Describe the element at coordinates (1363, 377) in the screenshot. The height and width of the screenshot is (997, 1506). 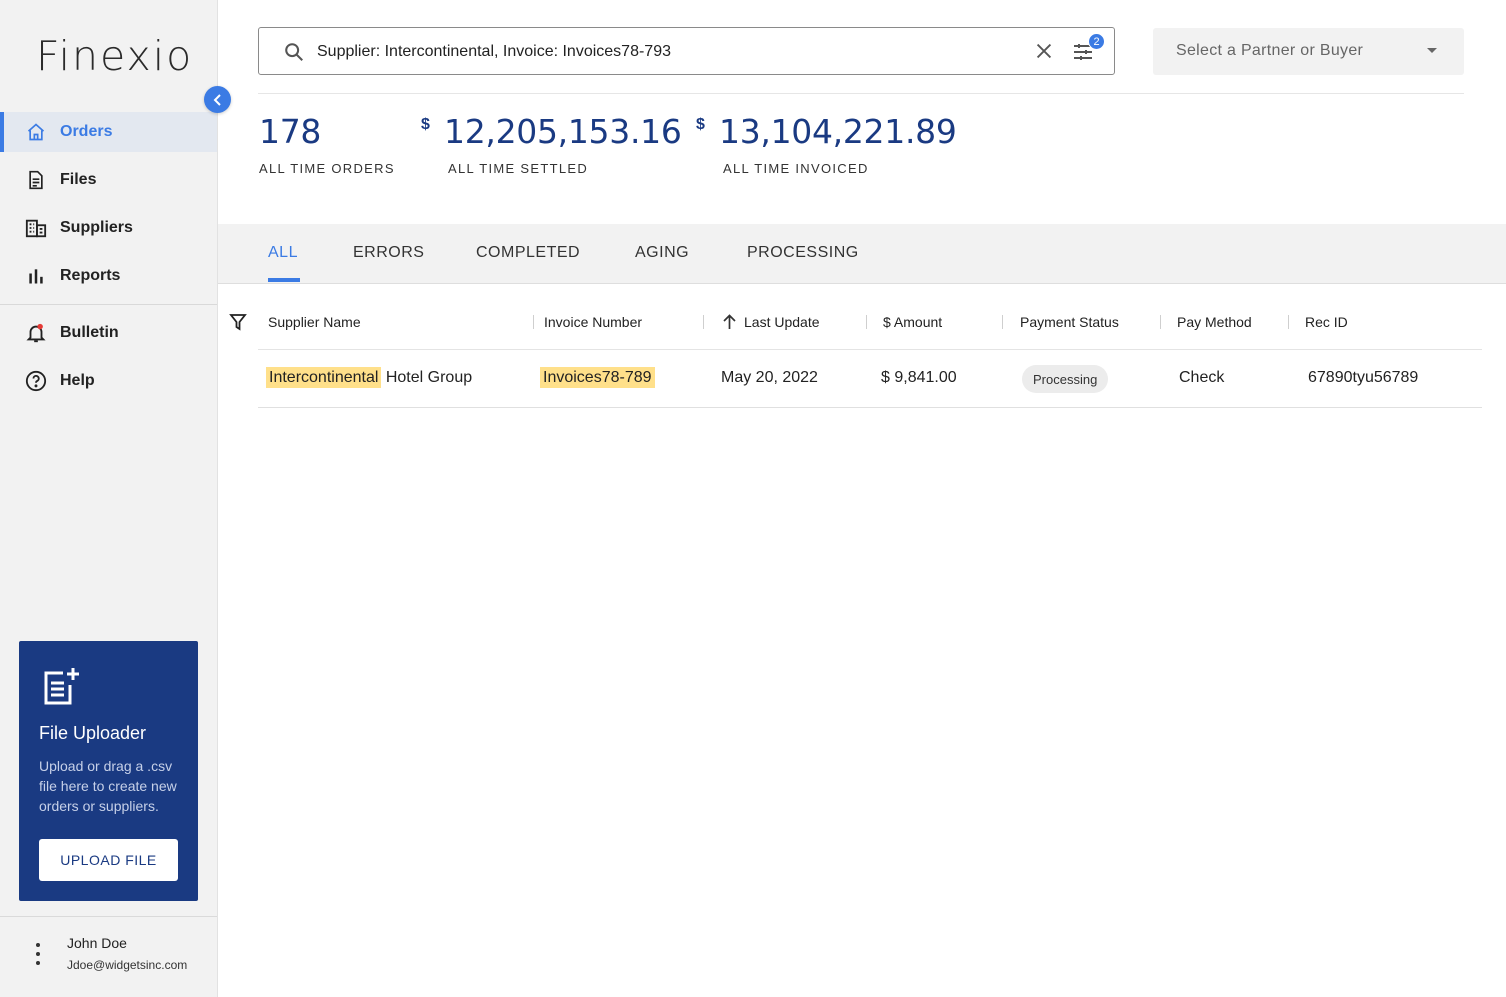
I see `cell-rec-id: 67890tyu56789` at that location.